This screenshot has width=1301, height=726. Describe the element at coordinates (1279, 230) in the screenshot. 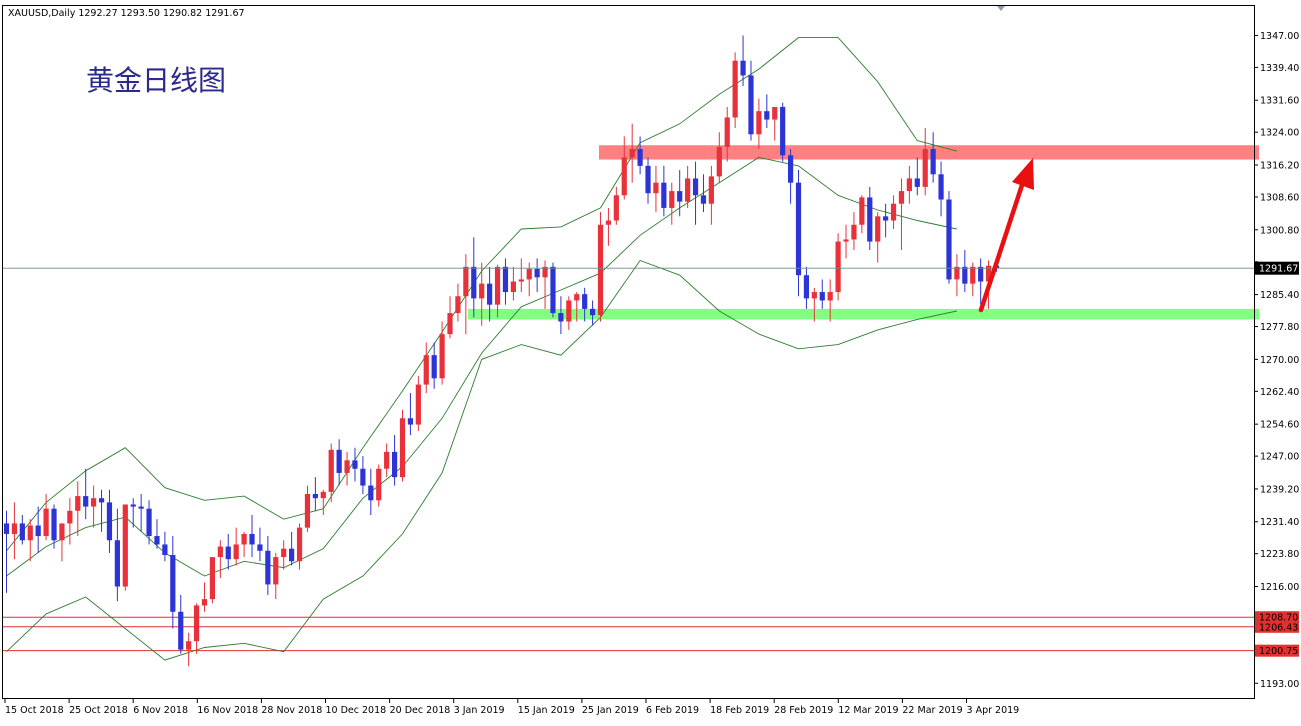

I see `y-tick-label: 1300.80` at that location.